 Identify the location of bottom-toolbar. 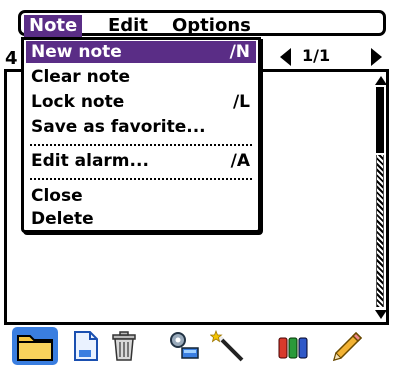
(197, 345).